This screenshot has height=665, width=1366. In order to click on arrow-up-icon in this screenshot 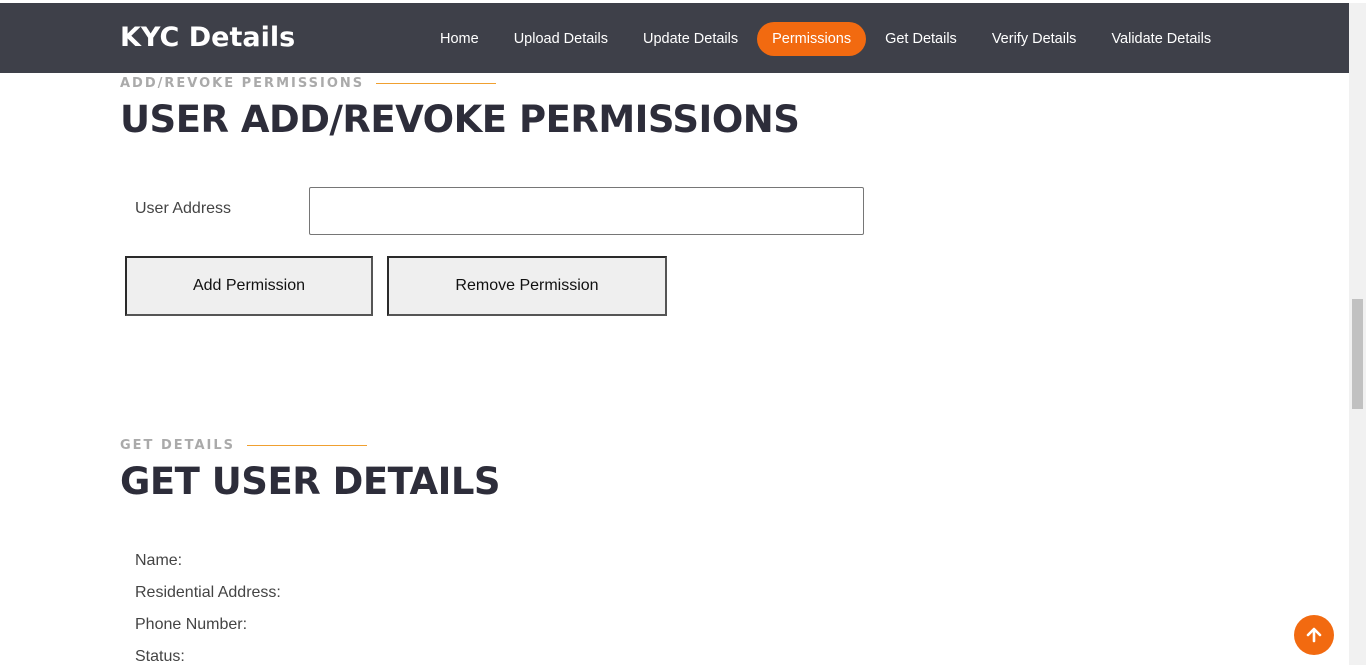, I will do `click(1314, 635)`.